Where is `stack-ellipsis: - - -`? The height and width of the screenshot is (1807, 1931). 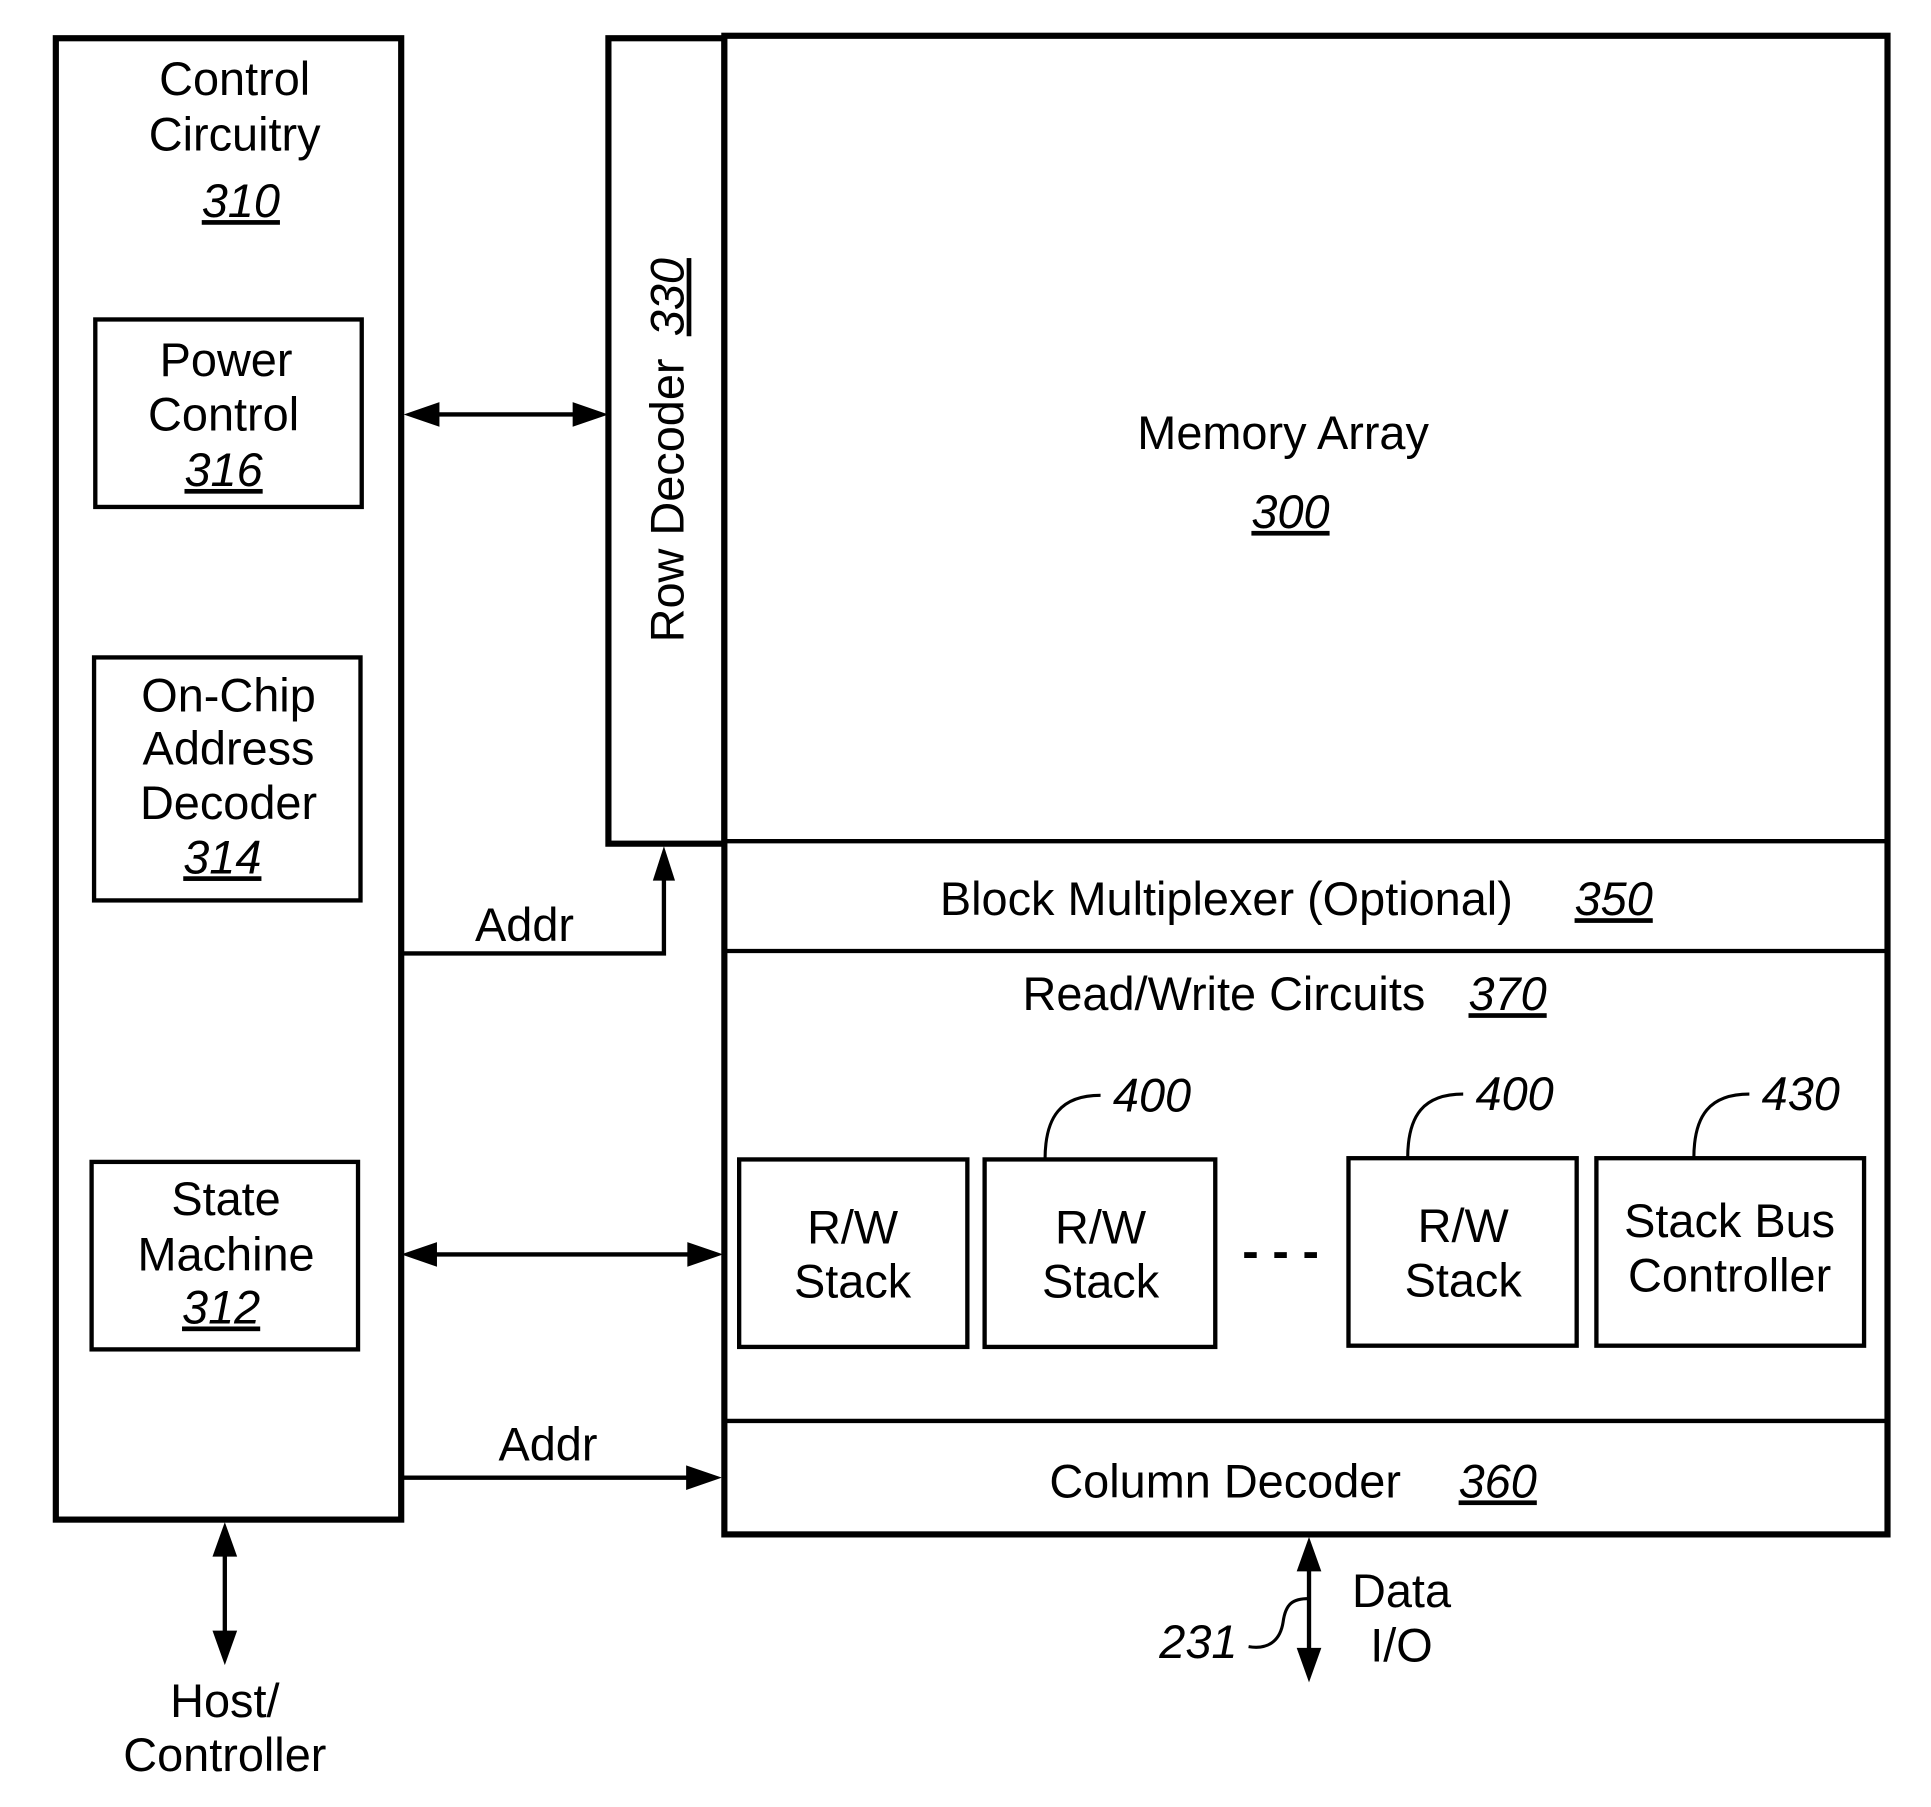
stack-ellipsis: - - - is located at coordinates (1280, 1251).